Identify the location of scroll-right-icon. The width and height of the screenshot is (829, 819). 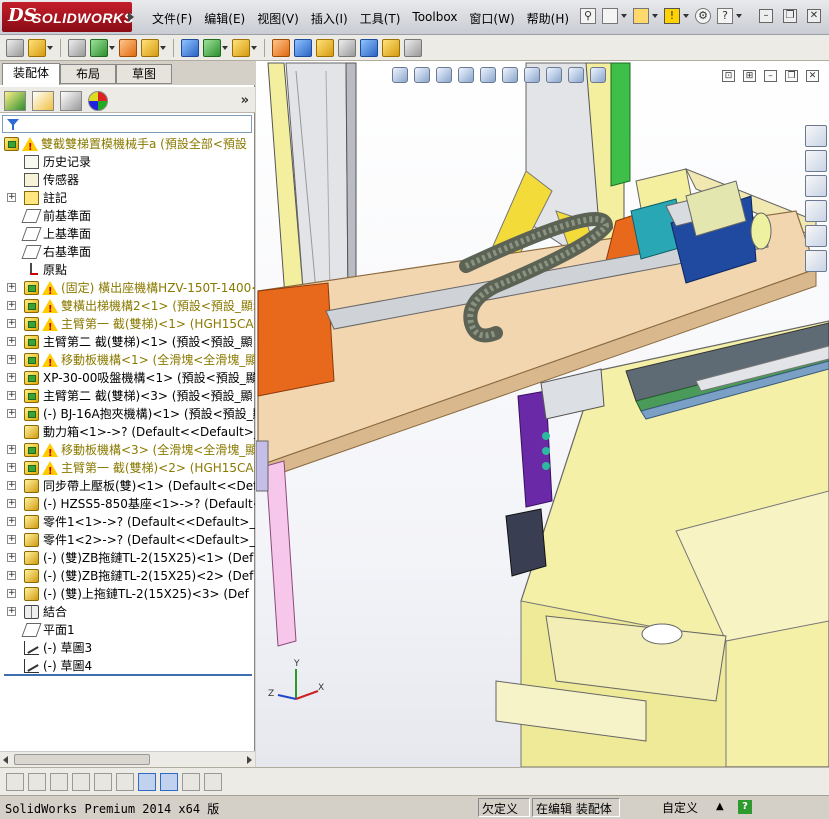
(249, 760).